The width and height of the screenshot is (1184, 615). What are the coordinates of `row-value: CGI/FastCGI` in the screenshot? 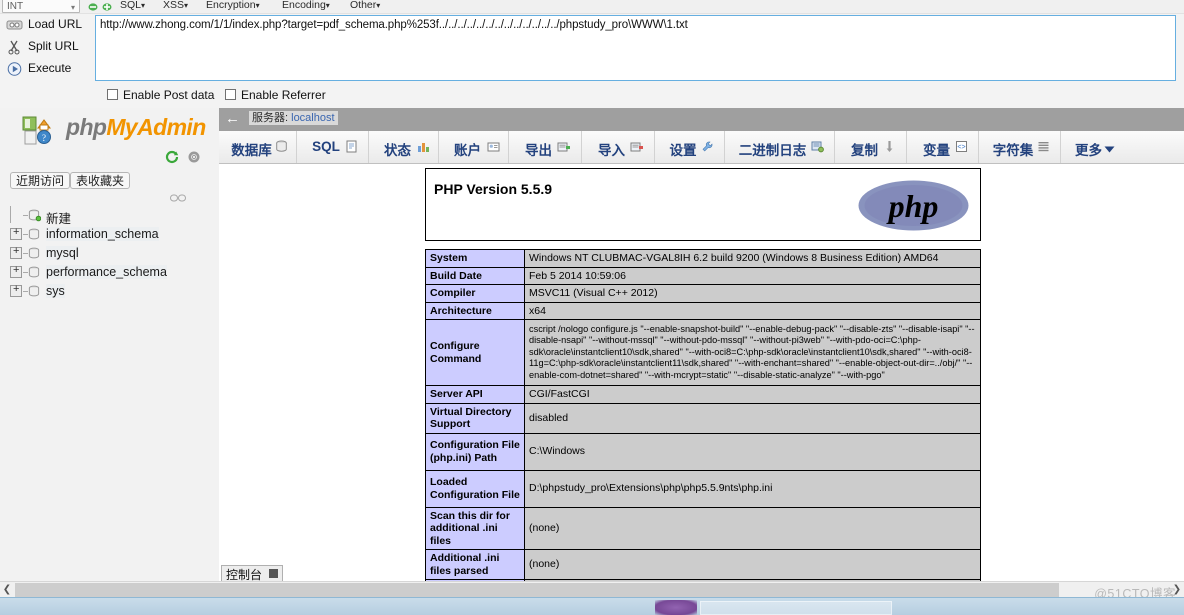 It's located at (752, 394).